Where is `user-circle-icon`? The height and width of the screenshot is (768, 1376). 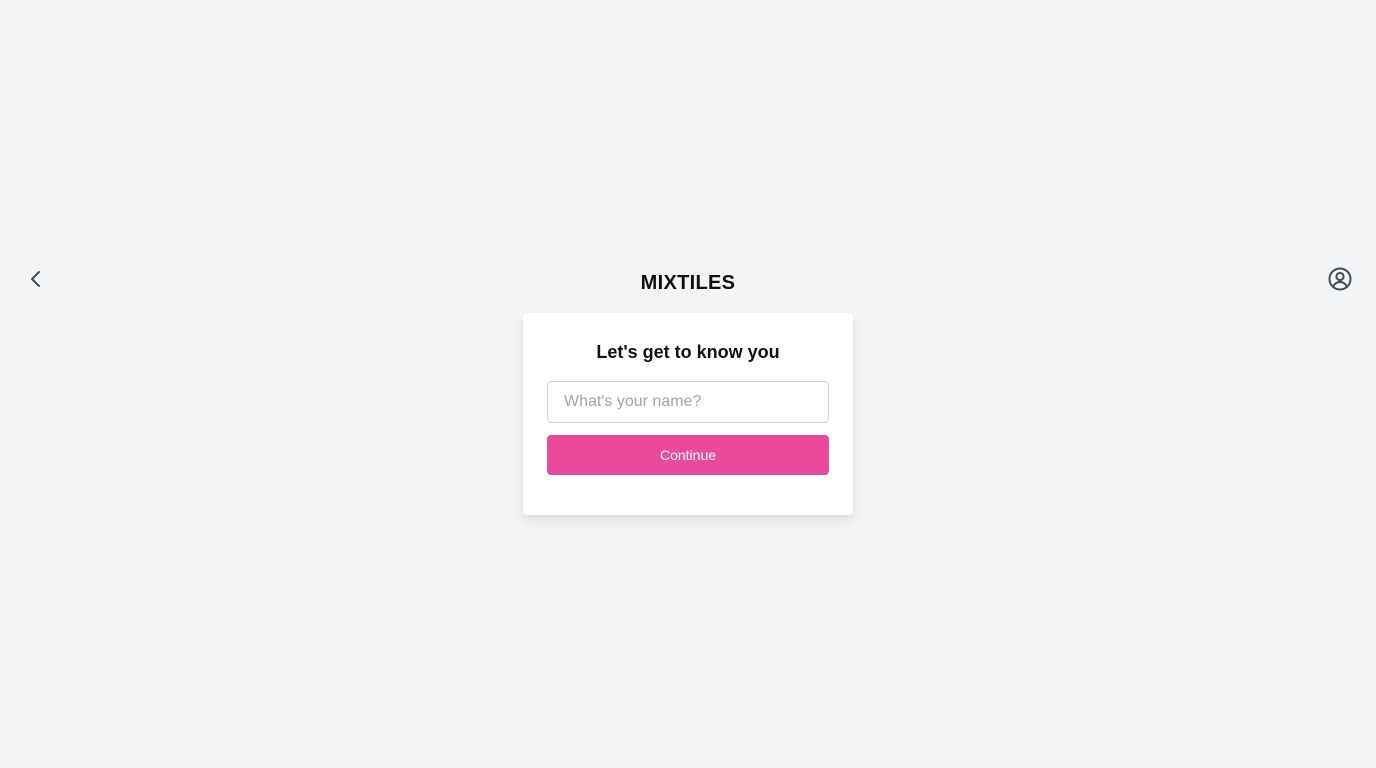
user-circle-icon is located at coordinates (1340, 281).